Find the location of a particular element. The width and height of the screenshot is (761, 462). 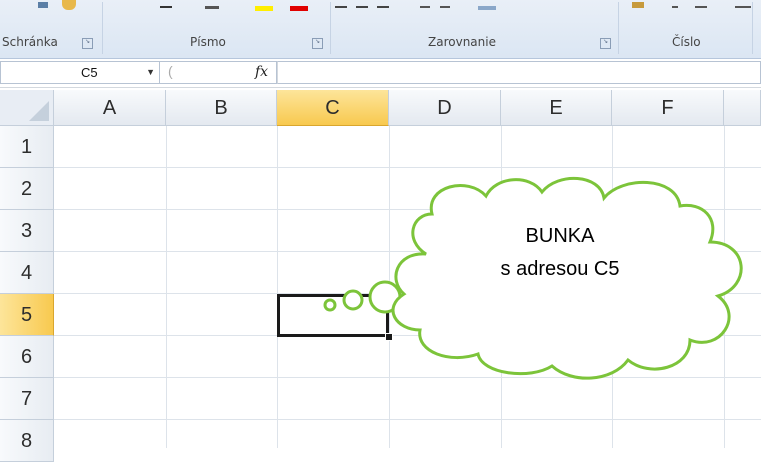

callout-line-2: s adresou C5 is located at coordinates (560, 269).